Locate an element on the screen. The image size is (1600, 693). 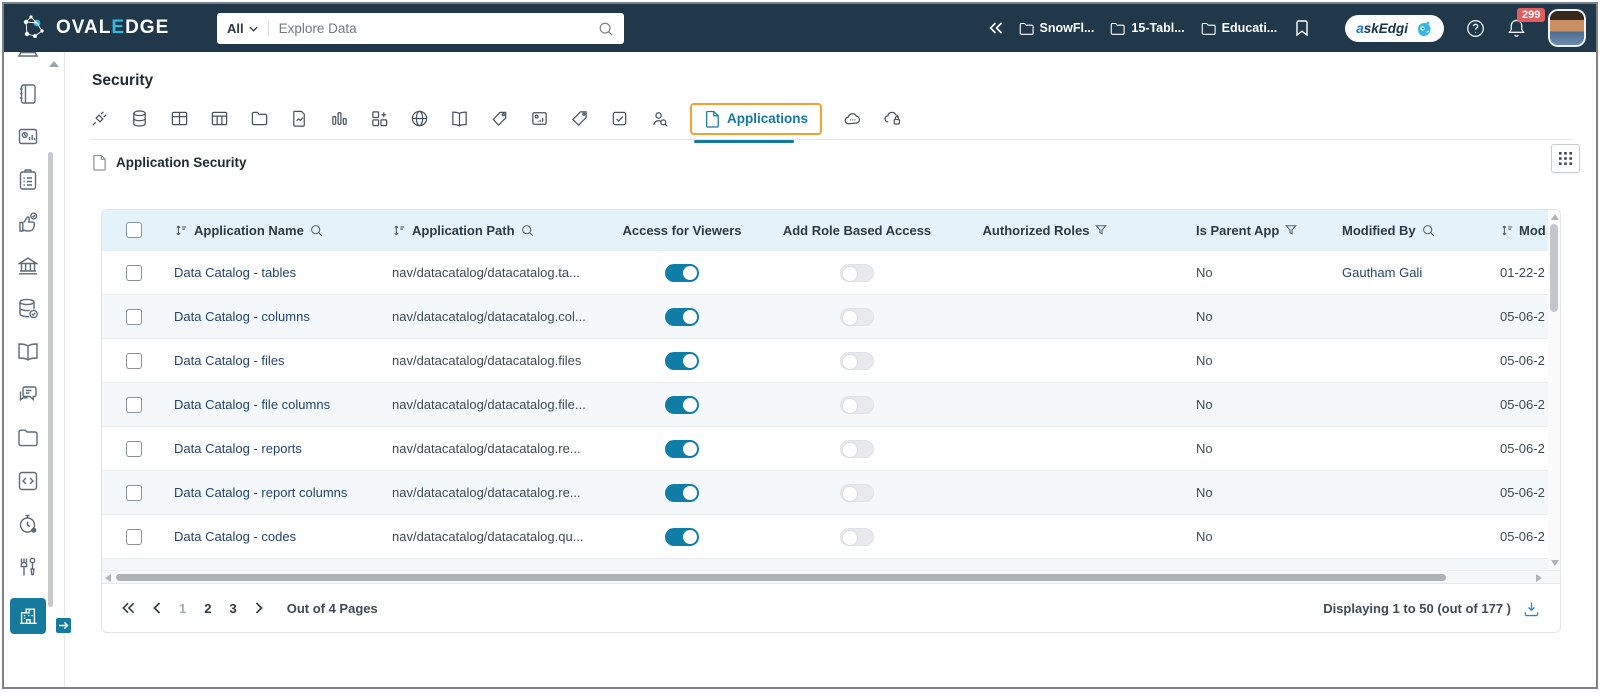
image-chart-icon is located at coordinates (539, 118).